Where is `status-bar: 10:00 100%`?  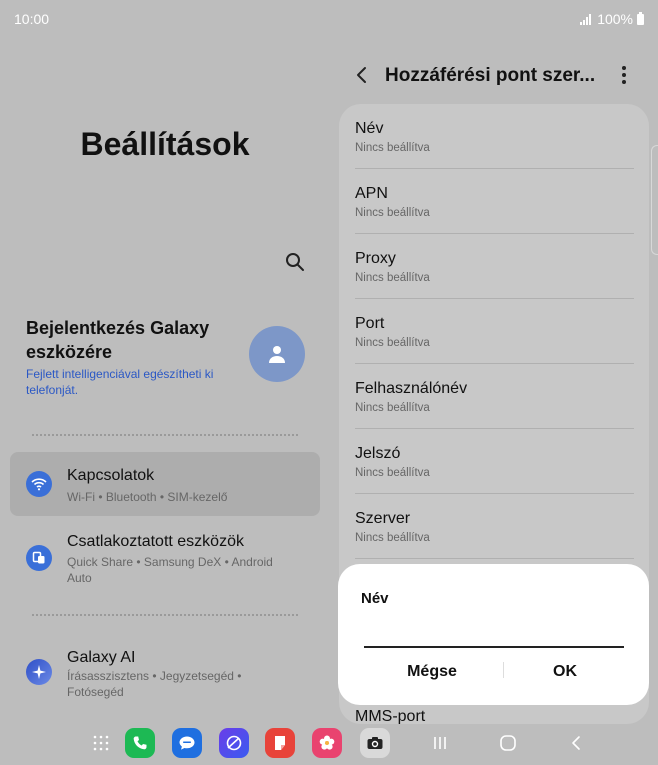 status-bar: 10:00 100% is located at coordinates (329, 18).